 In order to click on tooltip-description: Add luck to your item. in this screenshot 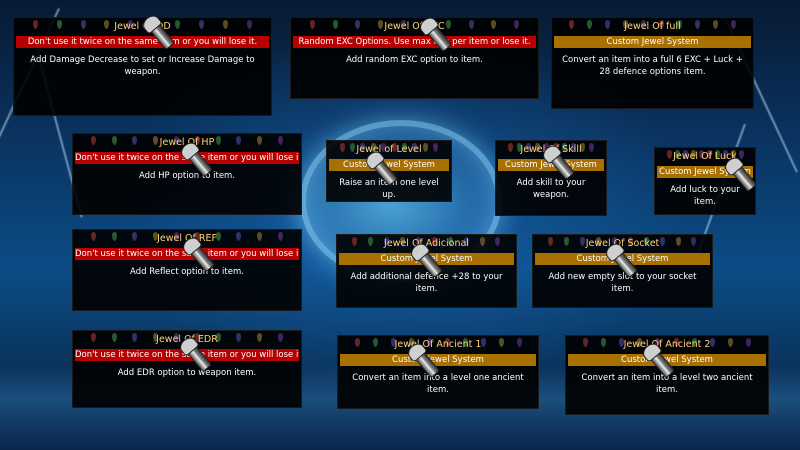, I will do `click(705, 196)`.